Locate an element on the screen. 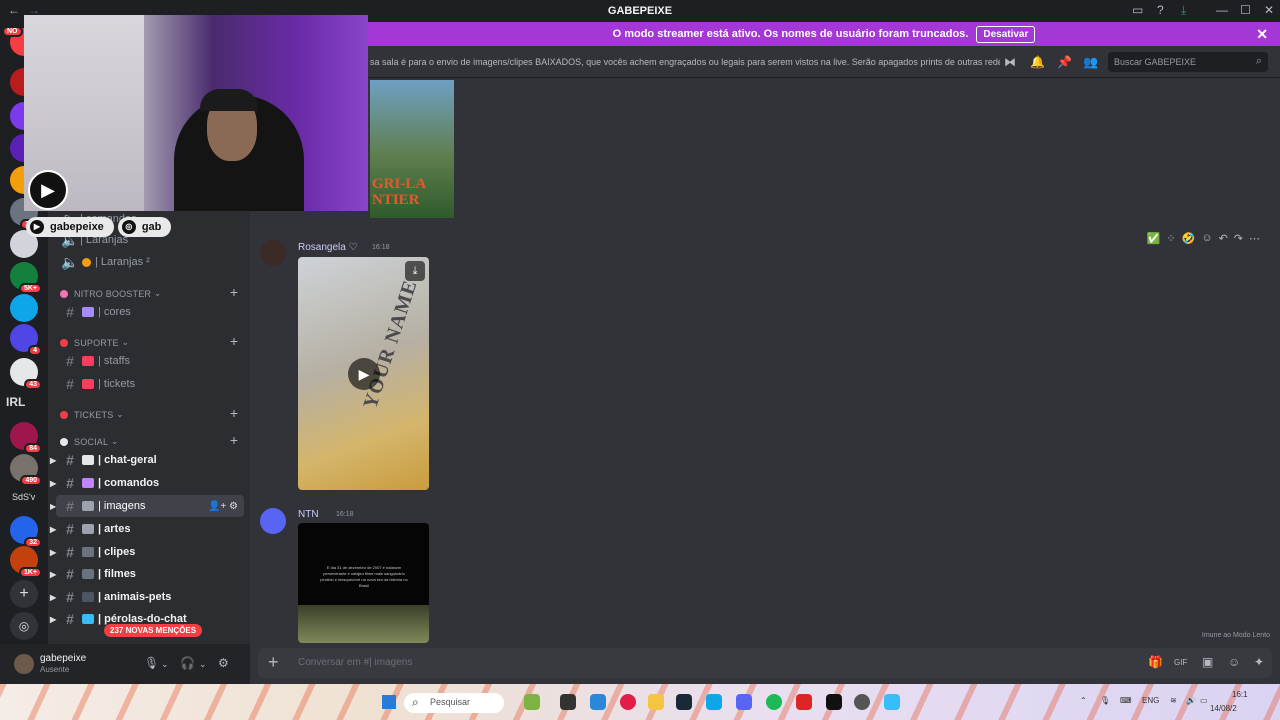 This screenshot has height=720, width=1280. server-label-sds: SdS'v is located at coordinates (23, 497).